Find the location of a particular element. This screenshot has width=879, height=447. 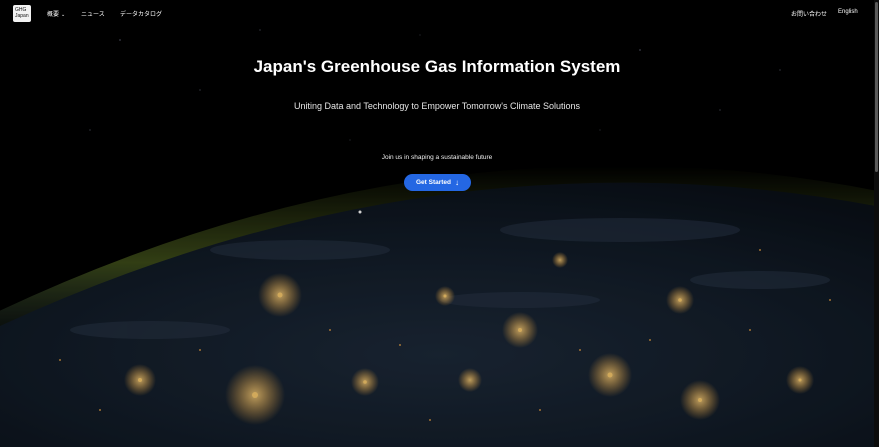

arrow-down-icon: ↓ is located at coordinates (457, 182).